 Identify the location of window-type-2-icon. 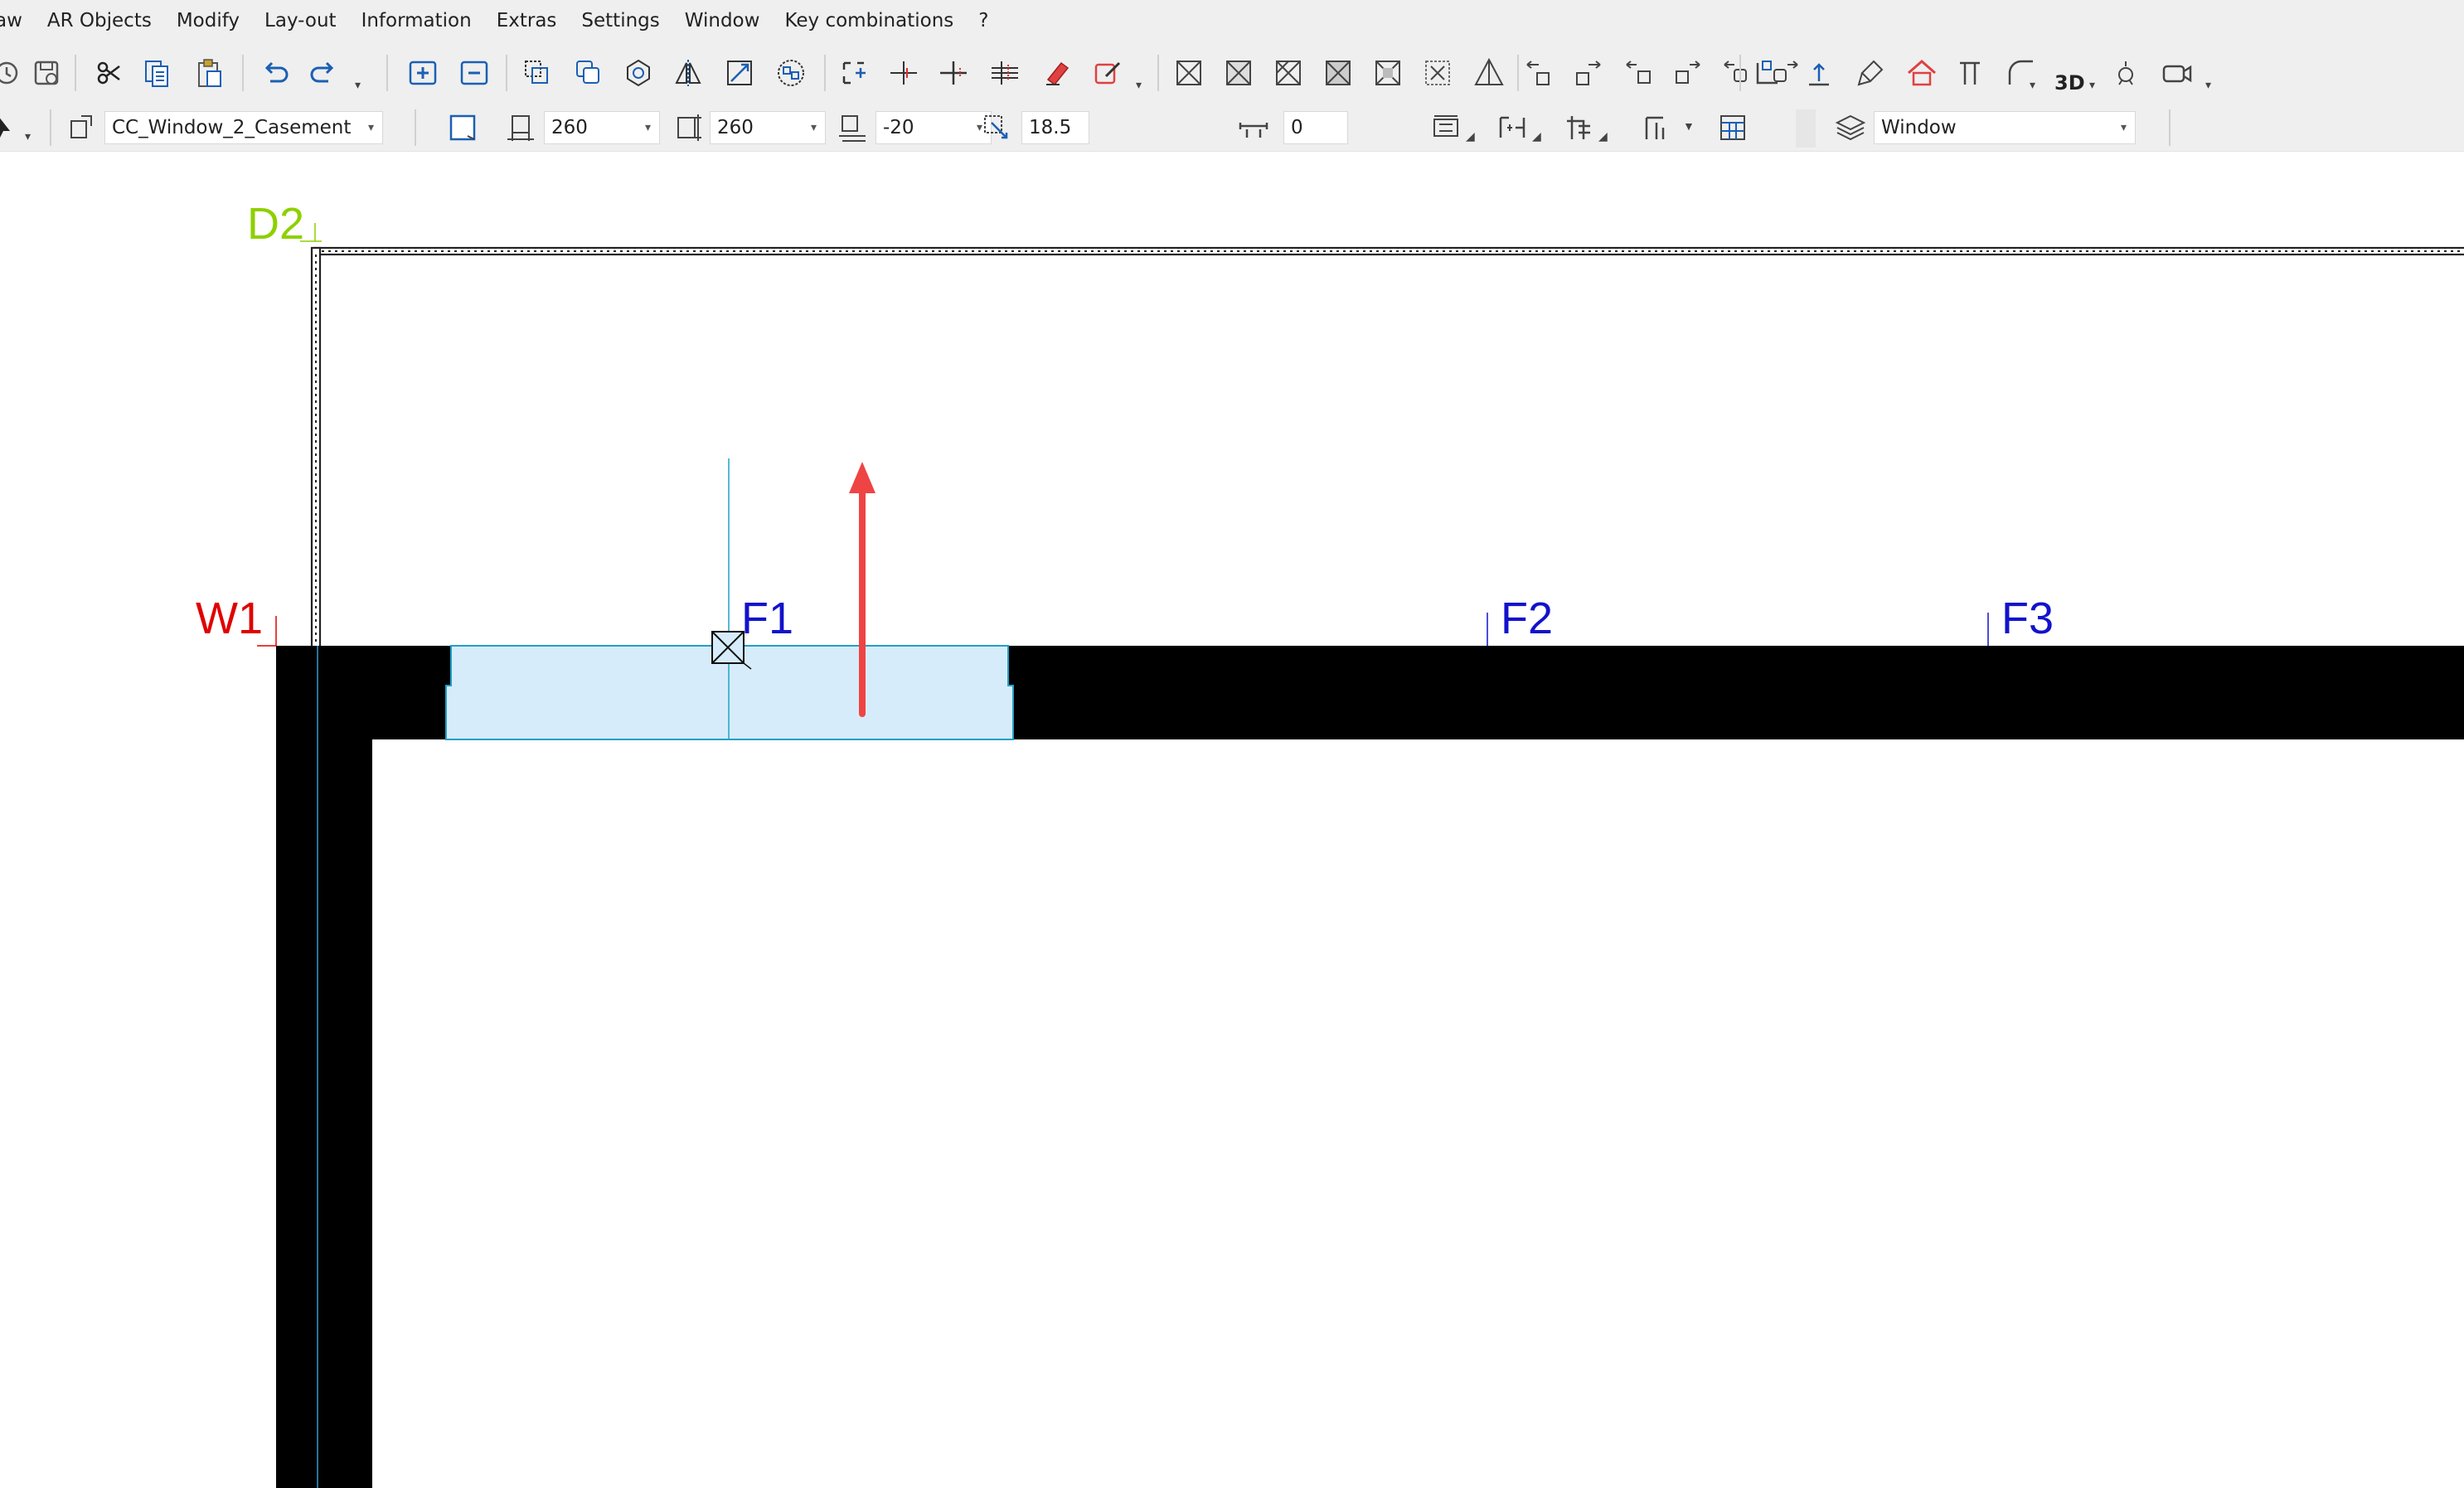
(1238, 73).